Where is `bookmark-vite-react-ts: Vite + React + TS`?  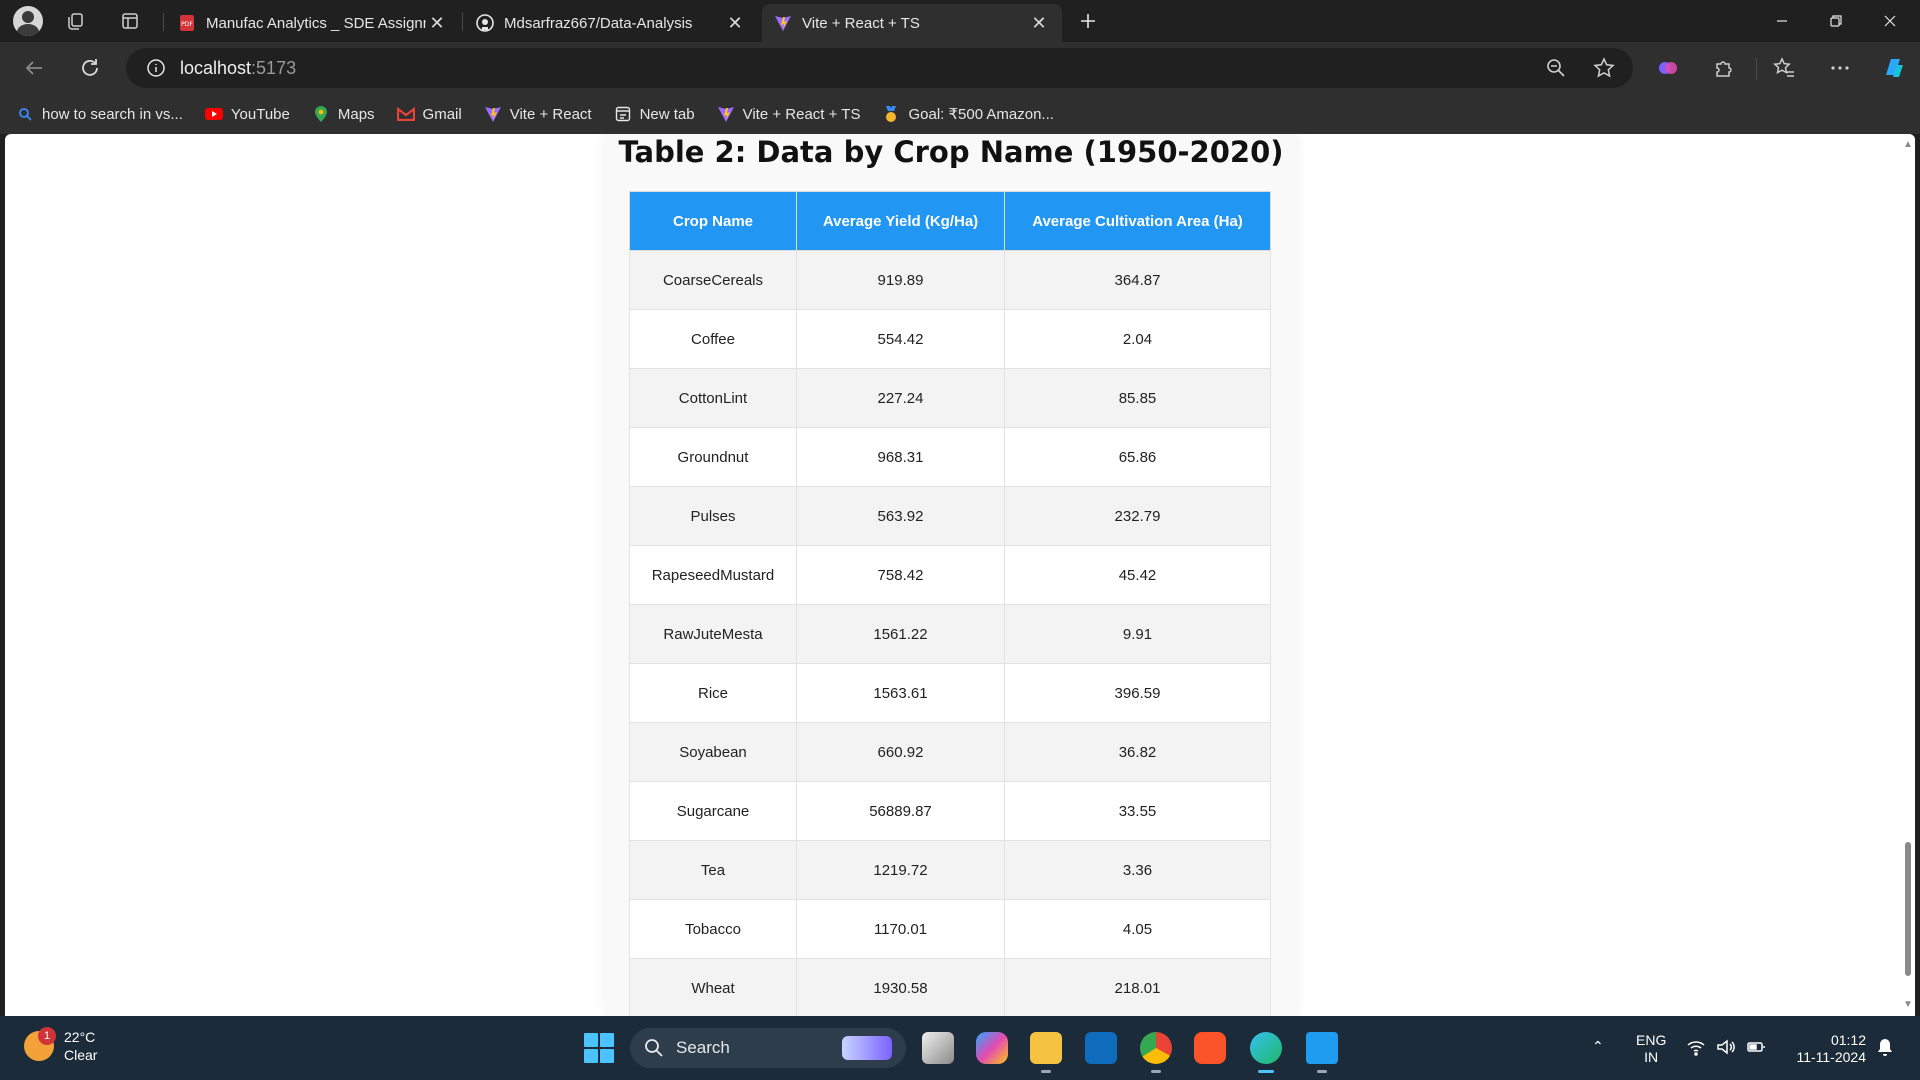
bookmark-vite-react-ts: Vite + React + TS is located at coordinates (789, 114).